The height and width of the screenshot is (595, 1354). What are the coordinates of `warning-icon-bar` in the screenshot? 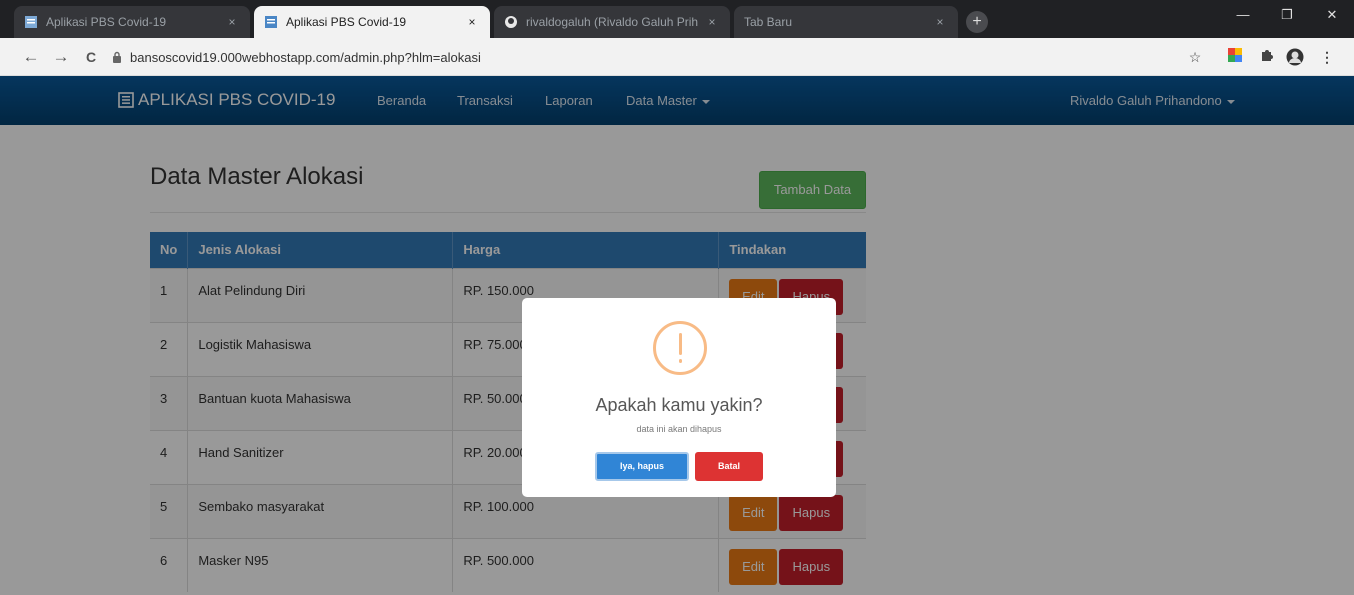 It's located at (680, 344).